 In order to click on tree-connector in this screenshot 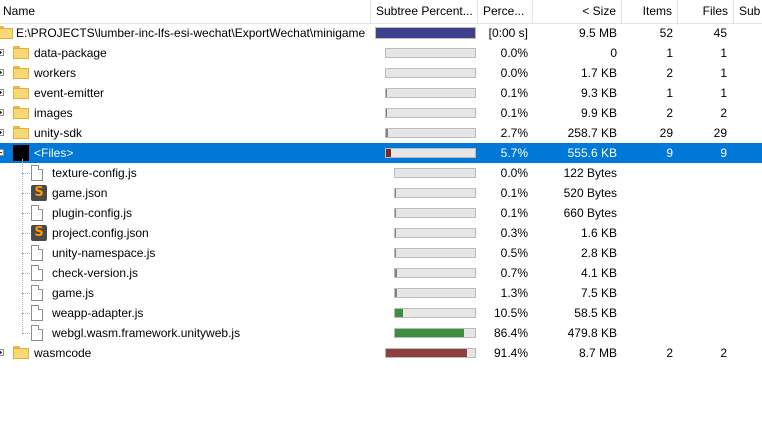, I will do `click(22, 246)`.